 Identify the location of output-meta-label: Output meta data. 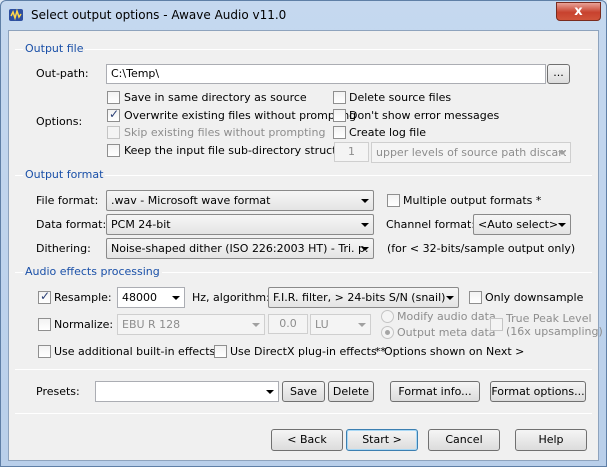
(446, 332).